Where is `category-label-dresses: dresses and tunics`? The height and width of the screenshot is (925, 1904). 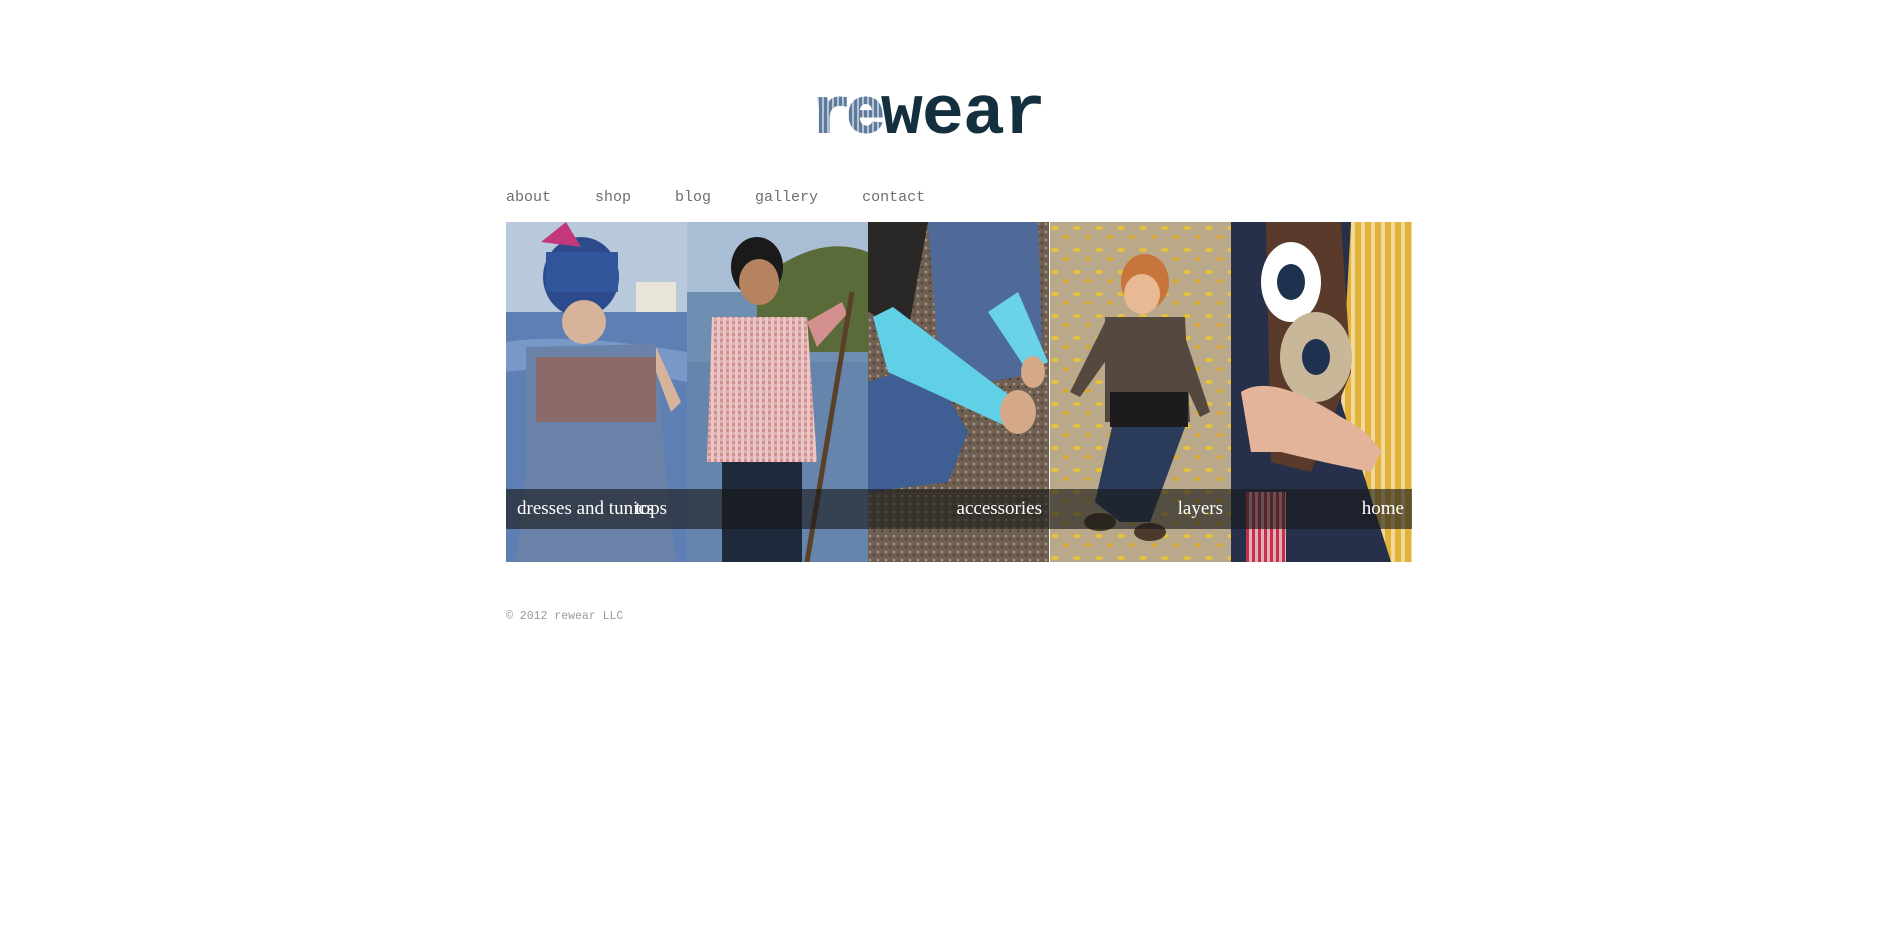 category-label-dresses: dresses and tunics is located at coordinates (585, 509).